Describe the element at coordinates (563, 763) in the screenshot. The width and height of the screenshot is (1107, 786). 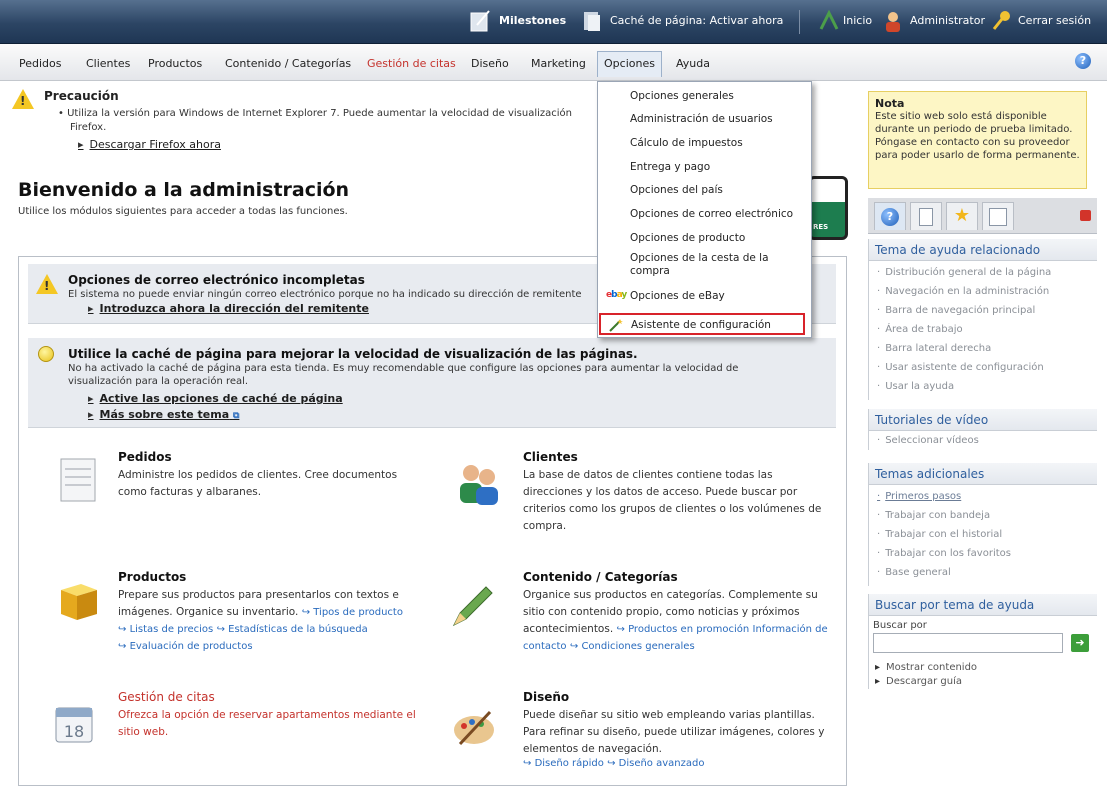
I see `diseno-rapido-link: ↪ Diseño rápido` at that location.